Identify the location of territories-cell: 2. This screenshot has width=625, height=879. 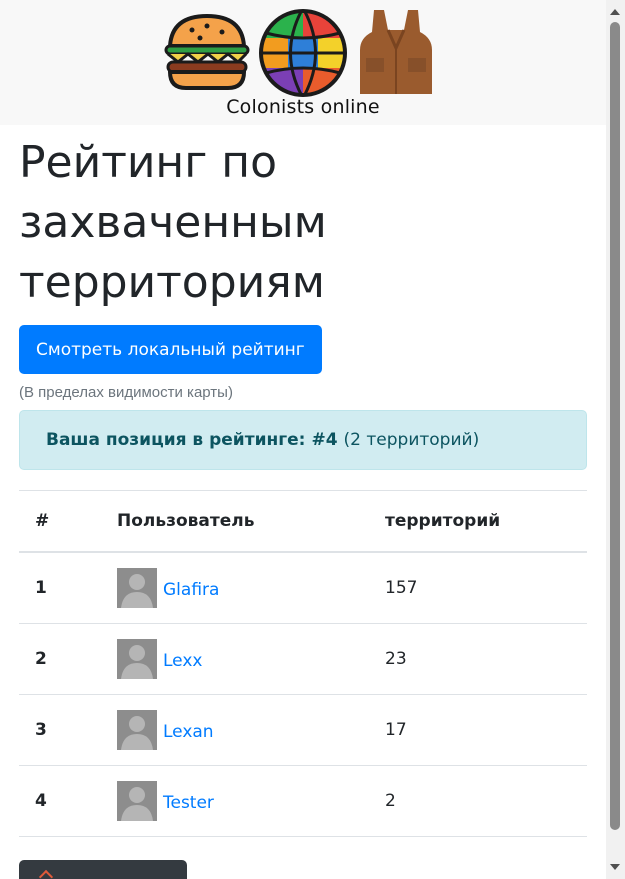
(478, 801).